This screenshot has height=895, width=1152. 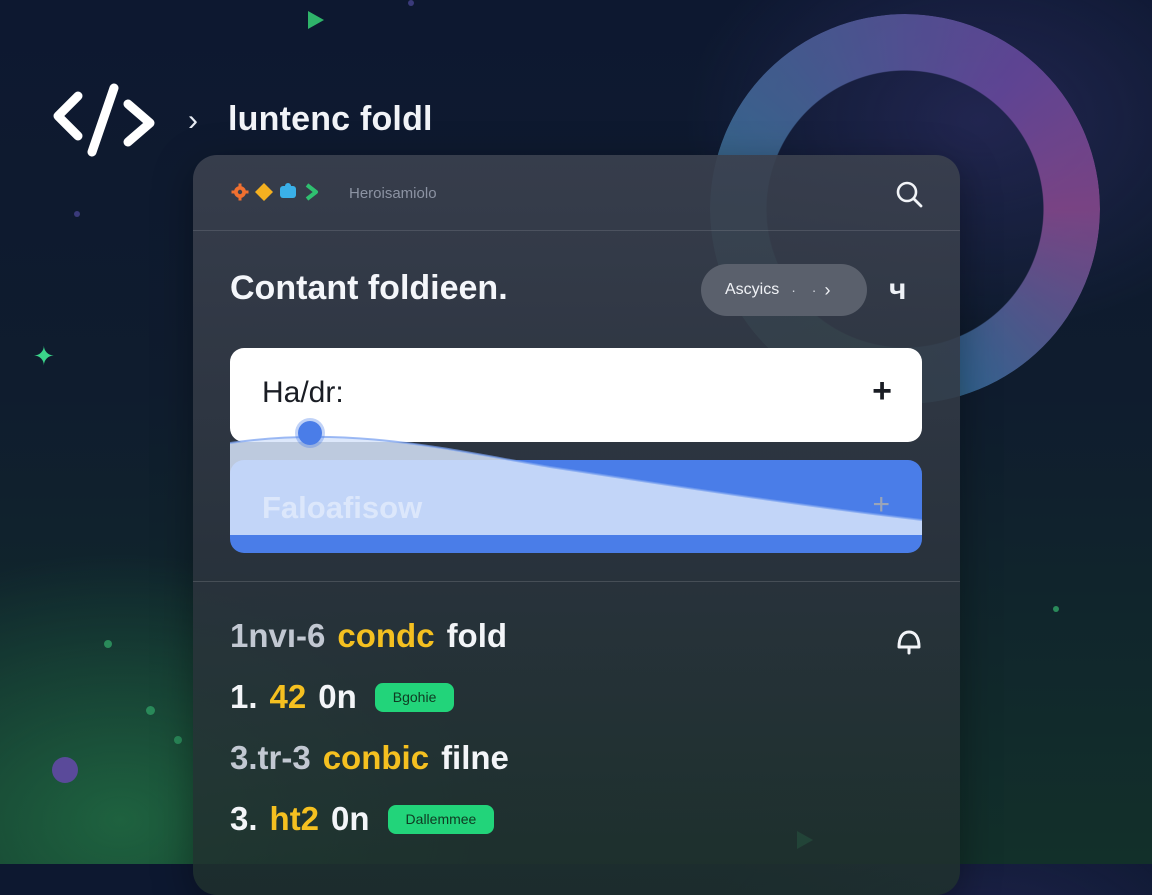 I want to click on green-chevron-icon, so click(x=311, y=192).